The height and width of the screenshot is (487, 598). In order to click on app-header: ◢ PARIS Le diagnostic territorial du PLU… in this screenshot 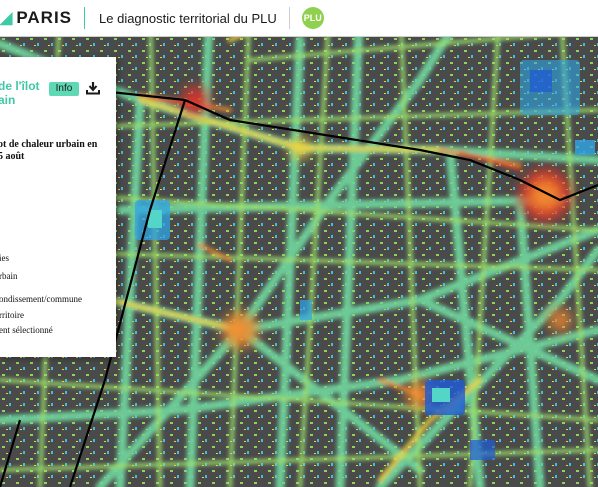, I will do `click(299, 18)`.